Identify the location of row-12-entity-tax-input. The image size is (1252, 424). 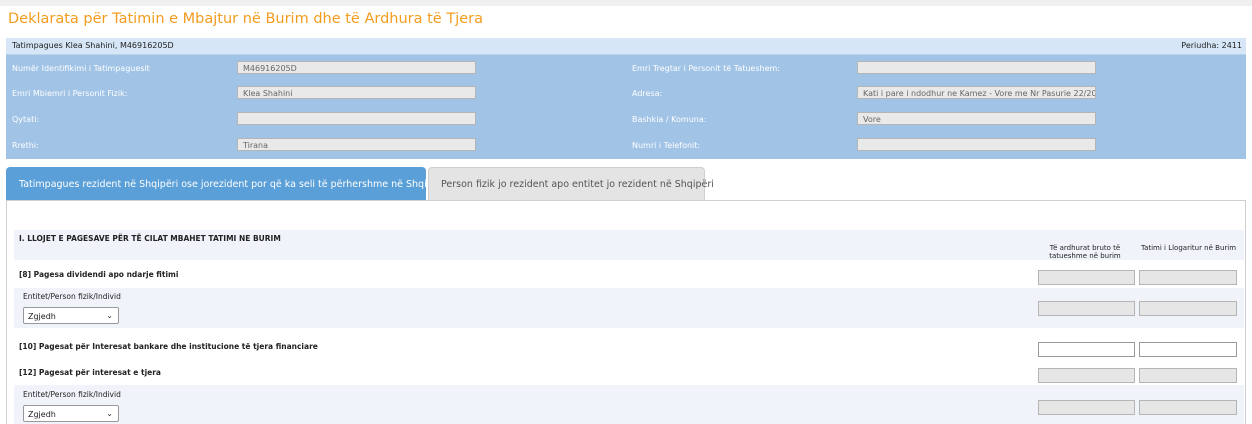
(1188, 407).